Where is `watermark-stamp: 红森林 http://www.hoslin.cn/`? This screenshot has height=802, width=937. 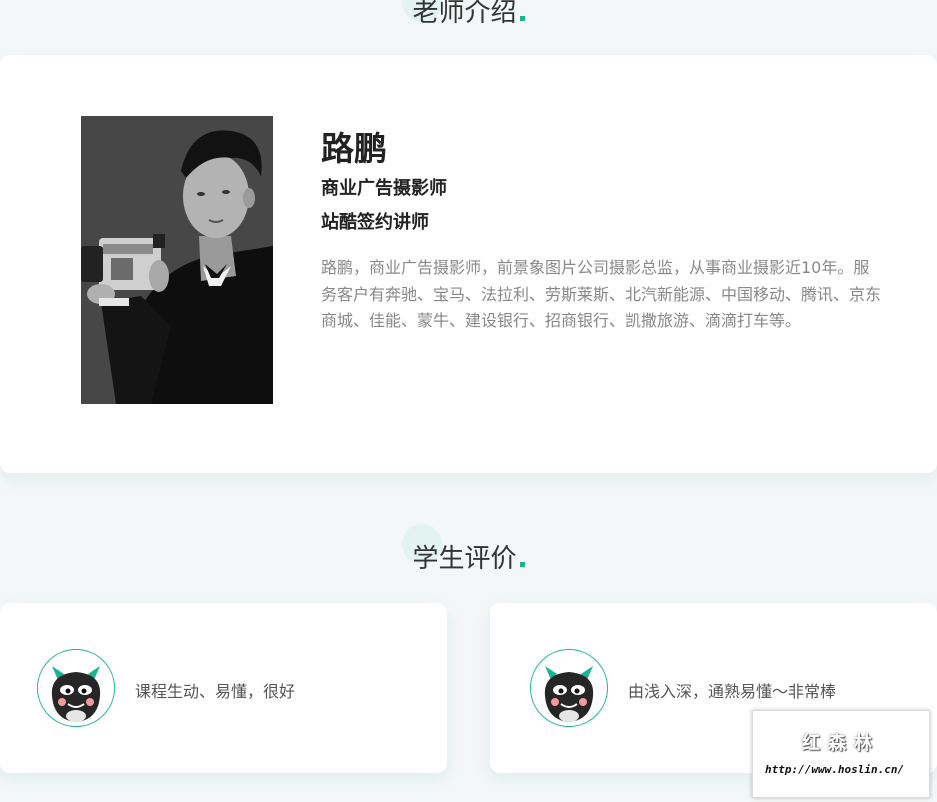 watermark-stamp: 红森林 http://www.hoslin.cn/ is located at coordinates (841, 754).